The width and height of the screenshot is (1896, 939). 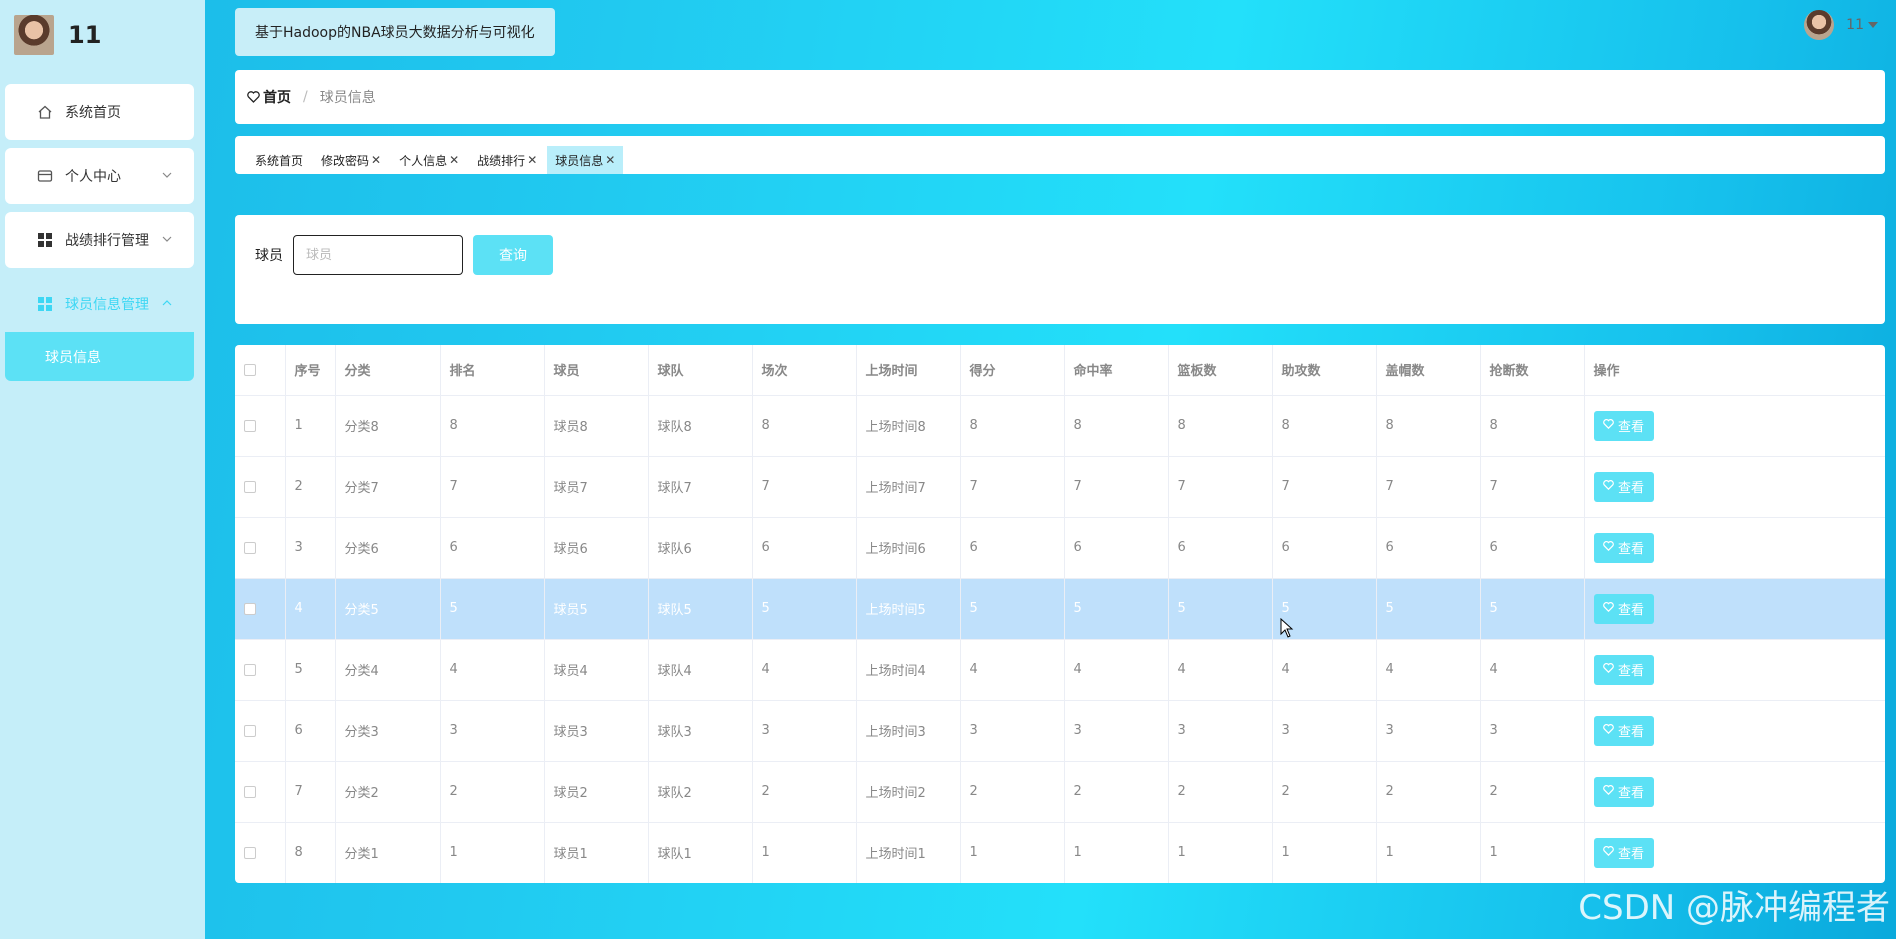 What do you see at coordinates (1060, 97) in the screenshot?
I see `breadcrumb: 首页 / 球员信息` at bounding box center [1060, 97].